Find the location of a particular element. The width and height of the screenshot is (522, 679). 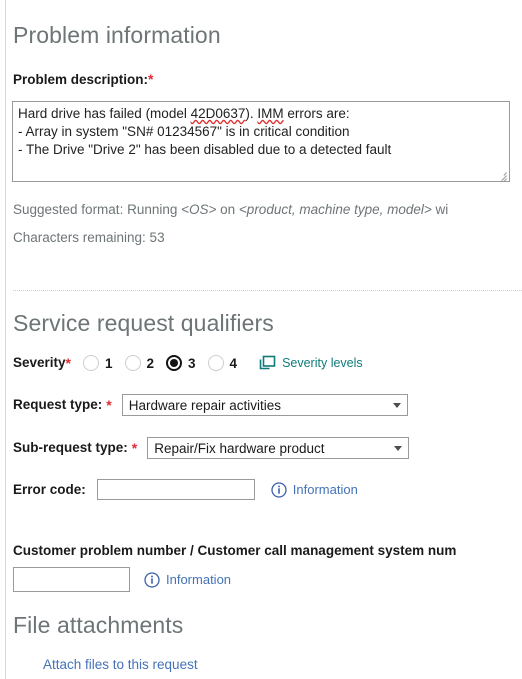

request-type-label: Request type: is located at coordinates (58, 405).